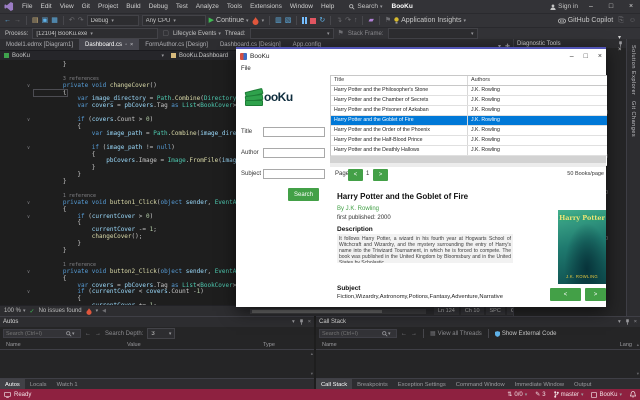  I want to click on dock-tab-git-changes: Git Changes, so click(633, 119).